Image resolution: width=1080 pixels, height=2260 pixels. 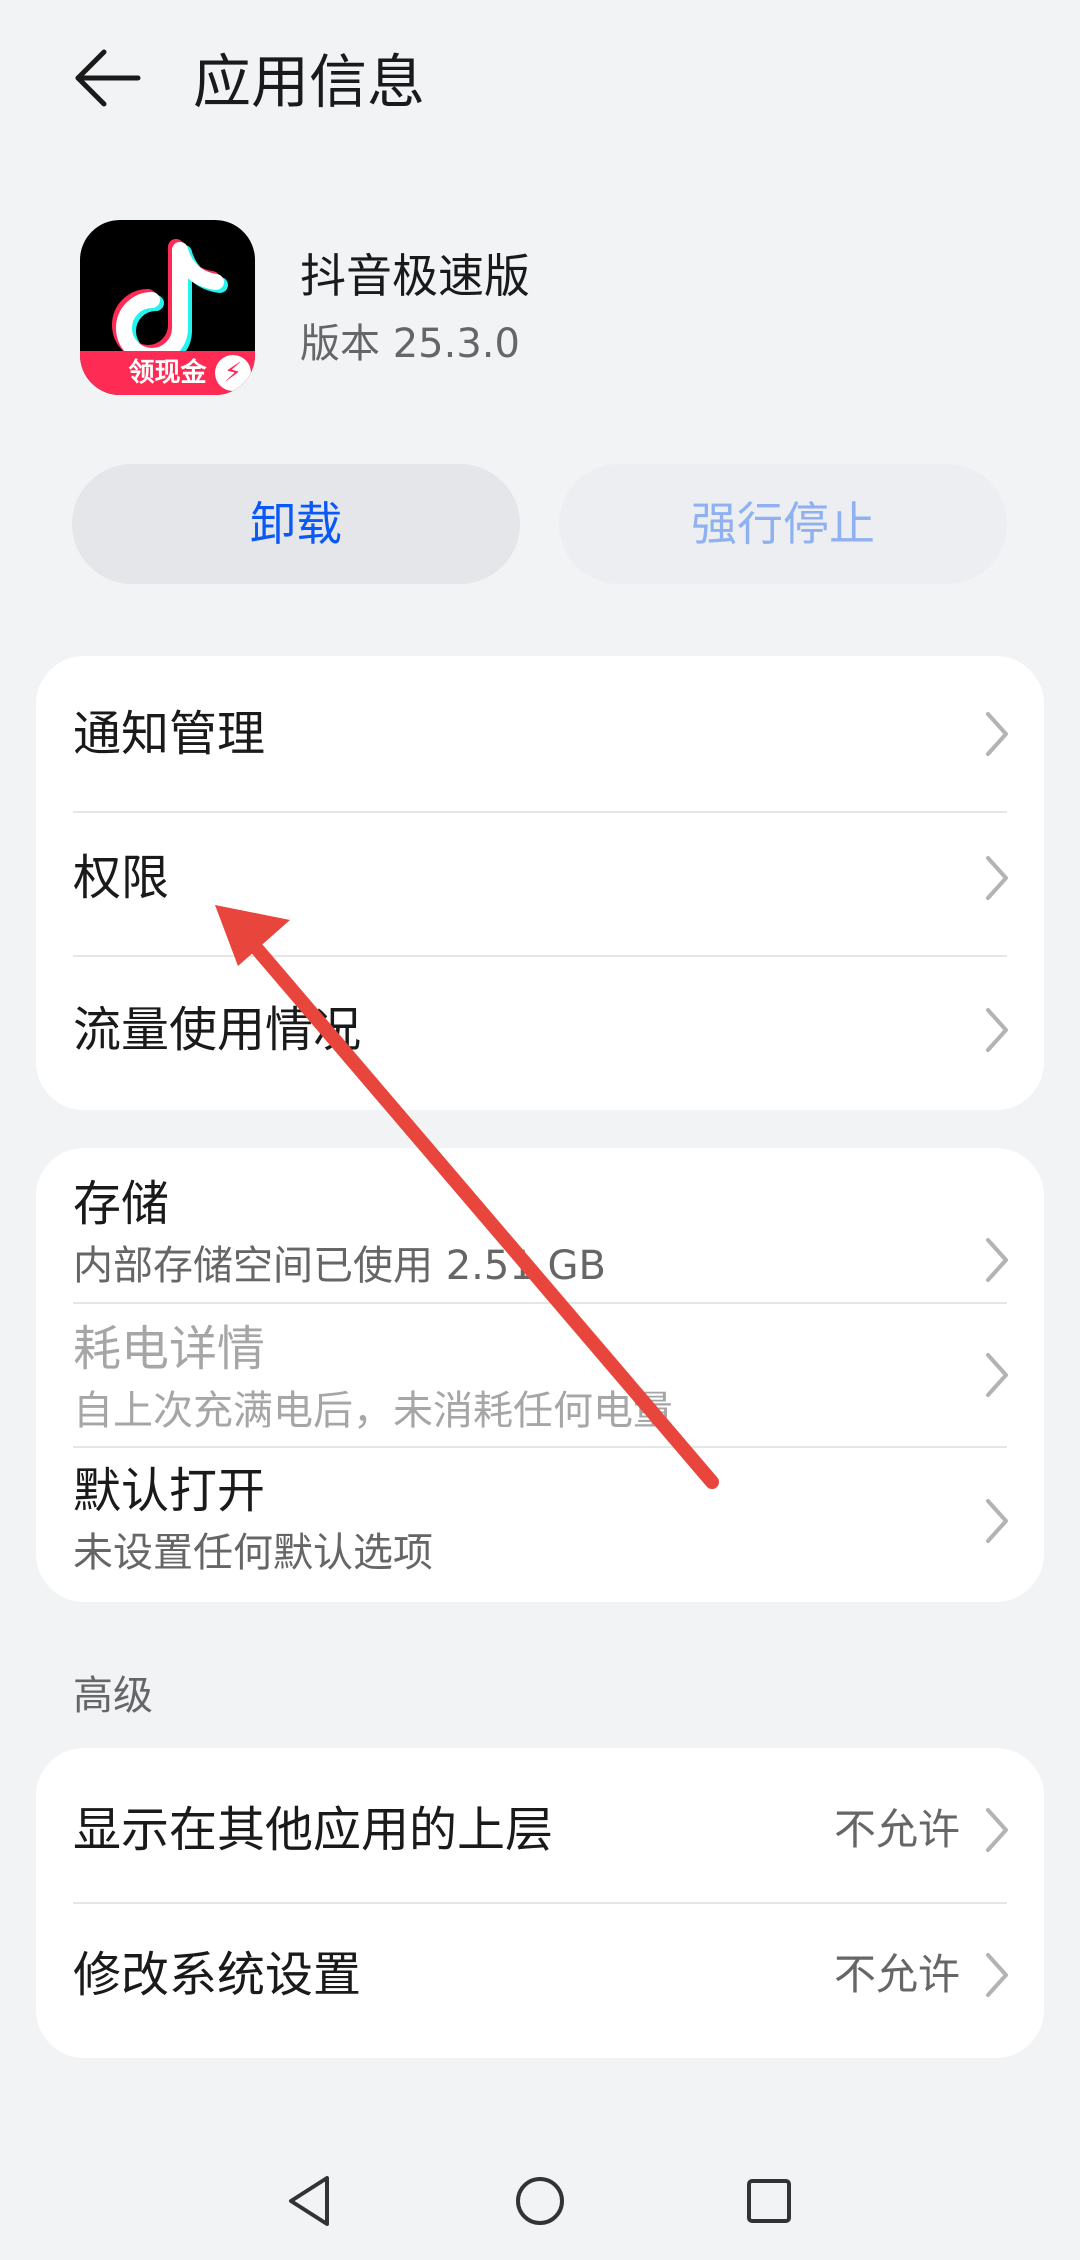 I want to click on modify-system-settings-item: 修改系统设置 不允许, so click(x=540, y=1980).